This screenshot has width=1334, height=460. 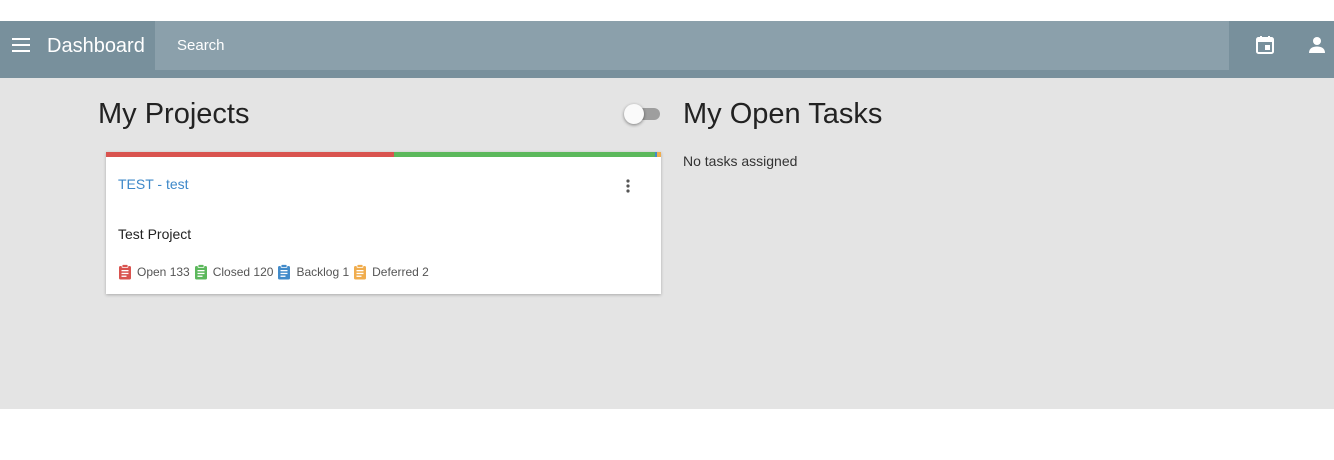 I want to click on progress-segment-deferred, so click(x=658, y=154).